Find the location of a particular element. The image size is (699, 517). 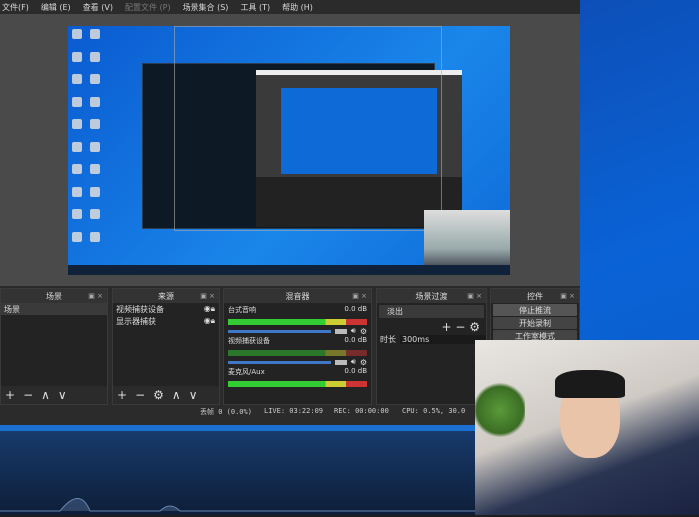

channel-name: 麦克风/Aux is located at coordinates (246, 372).